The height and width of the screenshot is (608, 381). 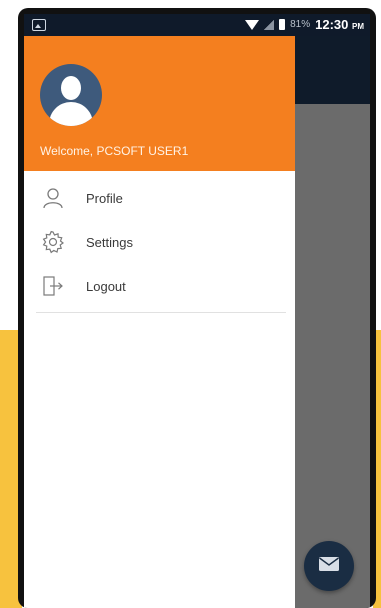 I want to click on mail-fab-button, so click(x=329, y=566).